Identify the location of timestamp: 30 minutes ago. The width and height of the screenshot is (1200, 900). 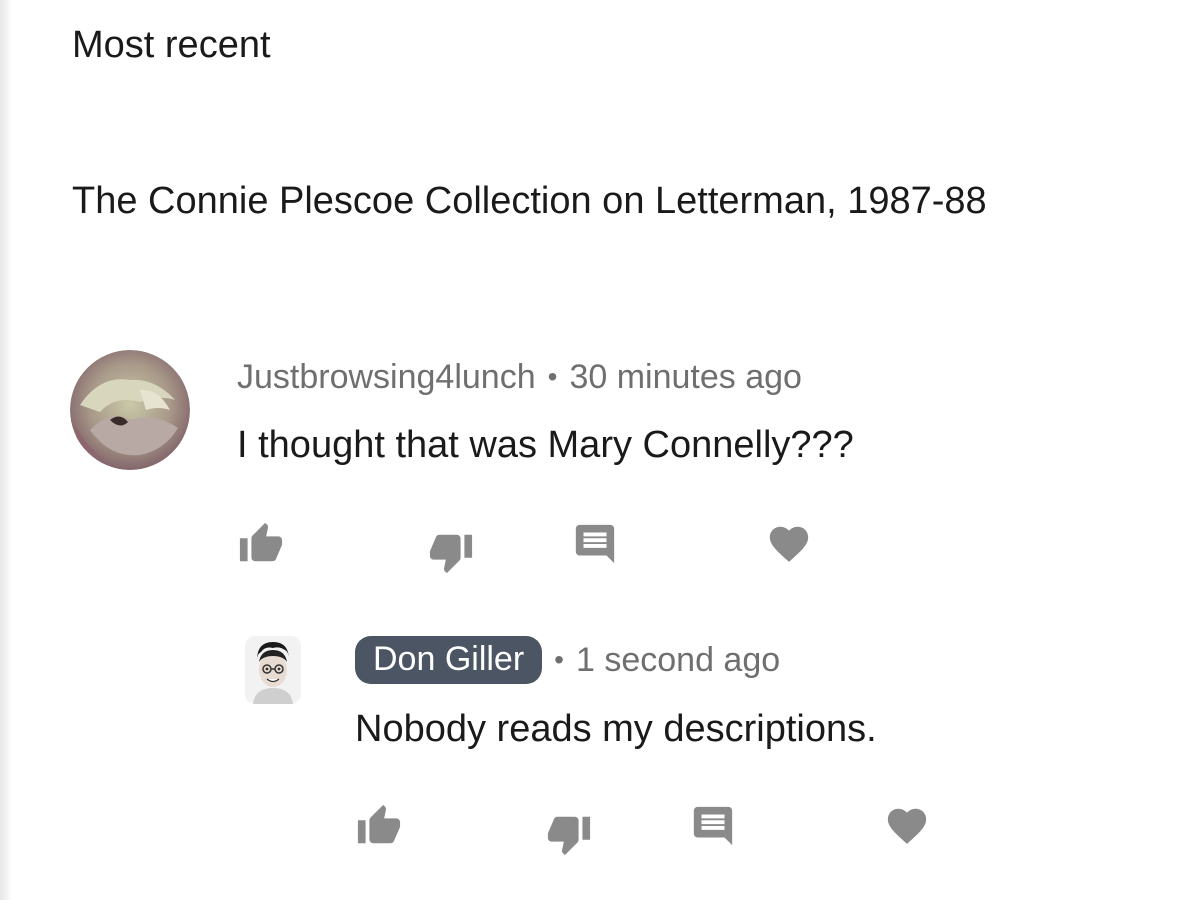
(685, 377).